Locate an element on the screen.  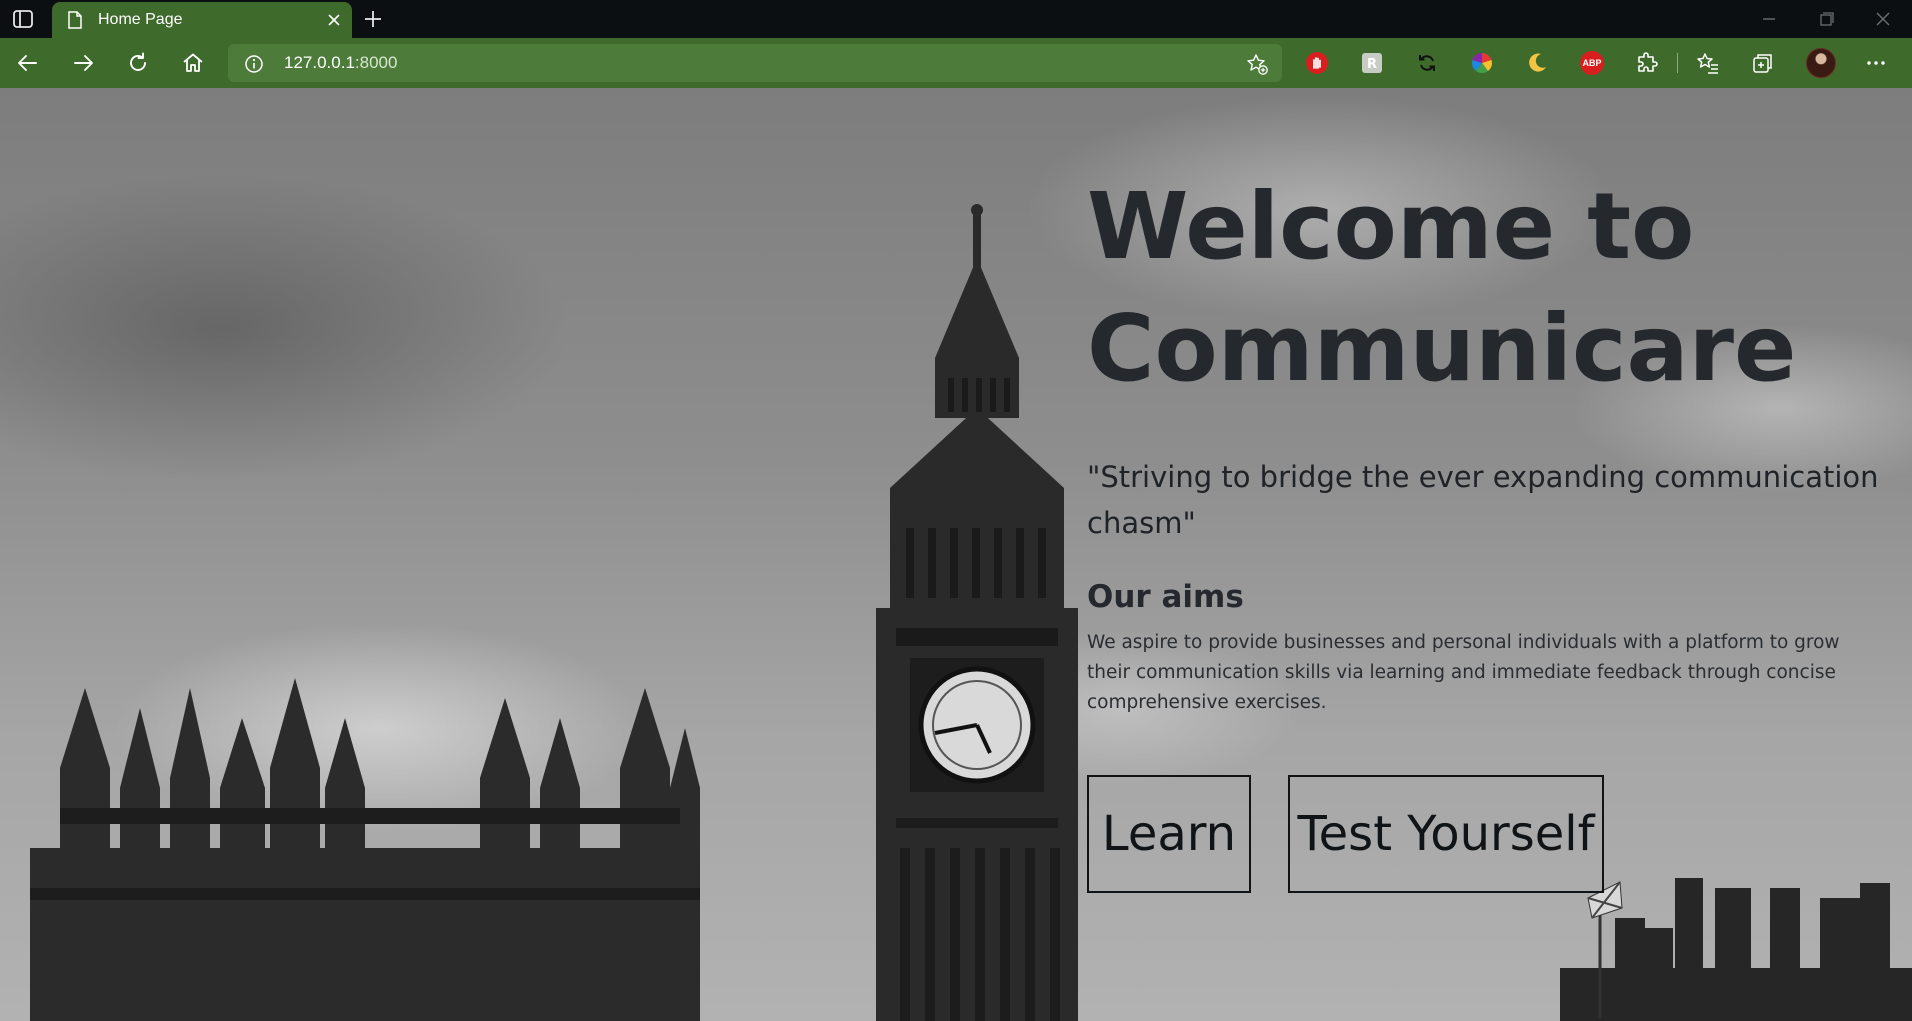
page-icon is located at coordinates (75, 20).